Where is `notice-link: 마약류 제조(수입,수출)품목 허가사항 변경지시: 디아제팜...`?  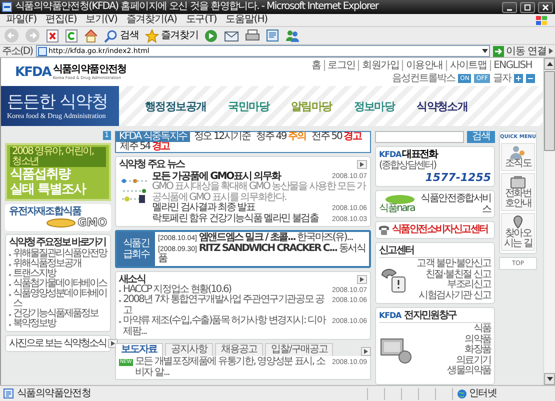 notice-link: 마약류 제조(수입,수출)품목 허가사항 변경지시: 디아제팜... is located at coordinates (224, 326).